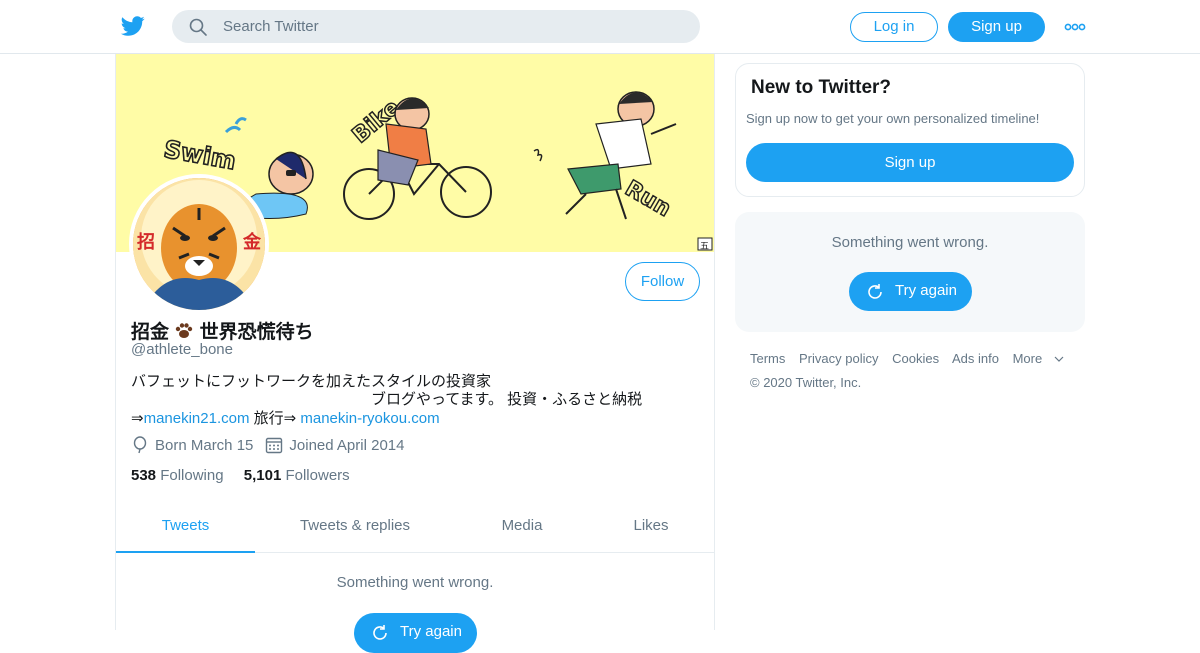 The width and height of the screenshot is (1200, 653). I want to click on profile-bio-line-2: ブログやってます。 投資・ふるさと納税, so click(507, 399).